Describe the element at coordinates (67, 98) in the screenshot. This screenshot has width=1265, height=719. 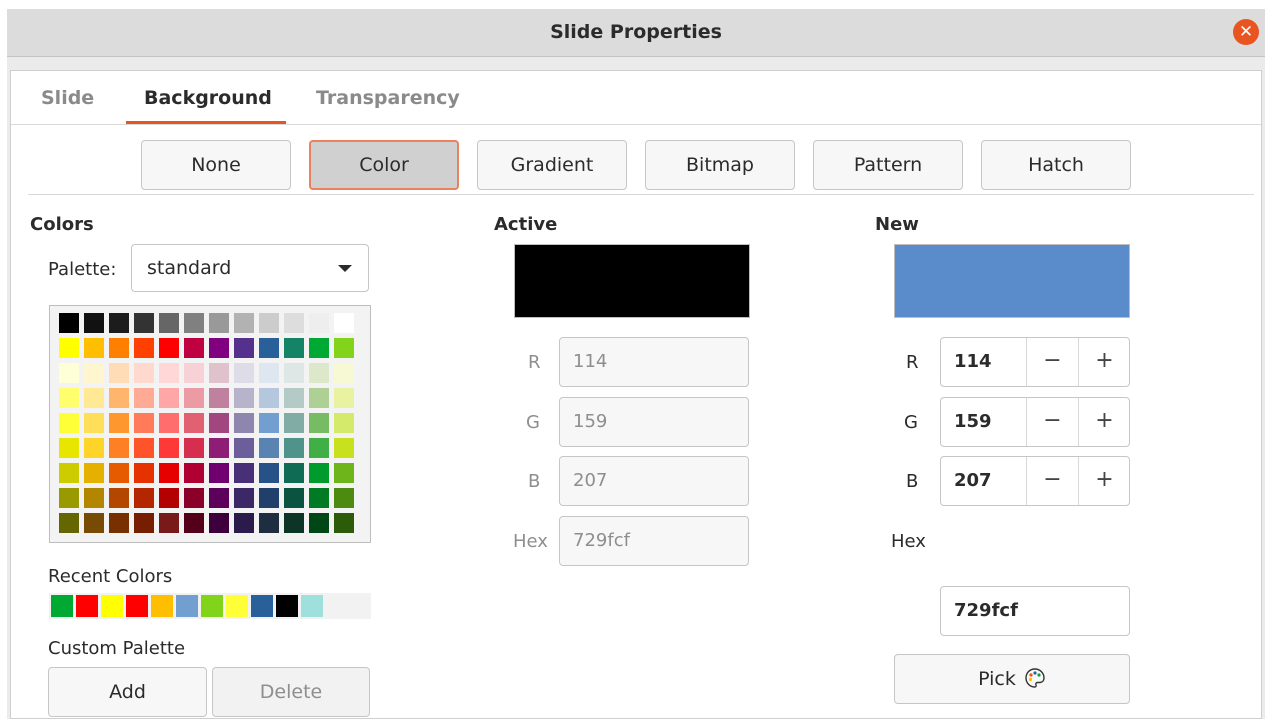
I see `tab-slide: Slide` at that location.